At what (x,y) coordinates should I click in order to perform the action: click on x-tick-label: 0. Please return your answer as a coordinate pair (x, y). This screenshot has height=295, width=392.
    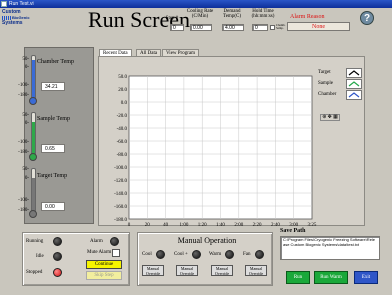
    Looking at the image, I should click on (129, 225).